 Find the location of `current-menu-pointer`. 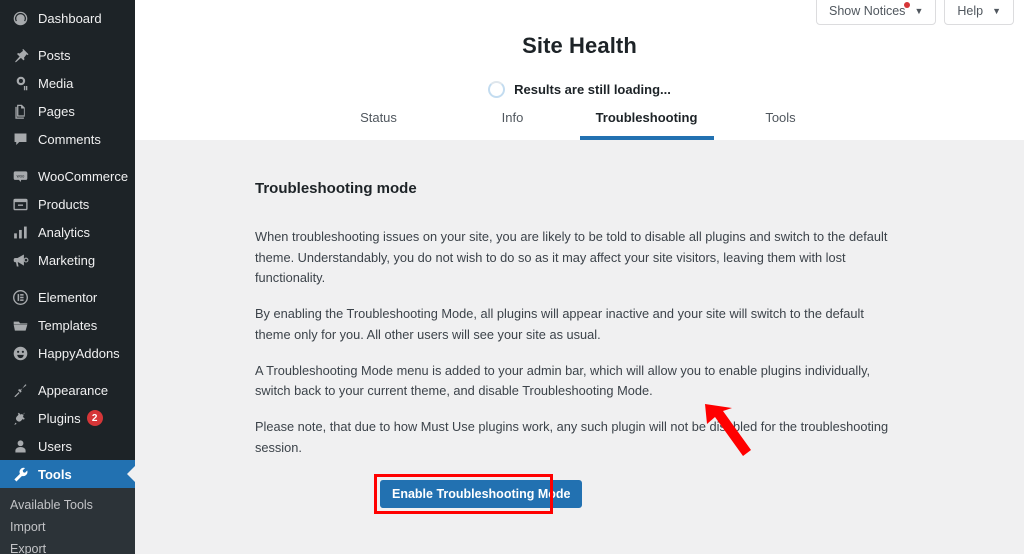

current-menu-pointer is located at coordinates (131, 474).